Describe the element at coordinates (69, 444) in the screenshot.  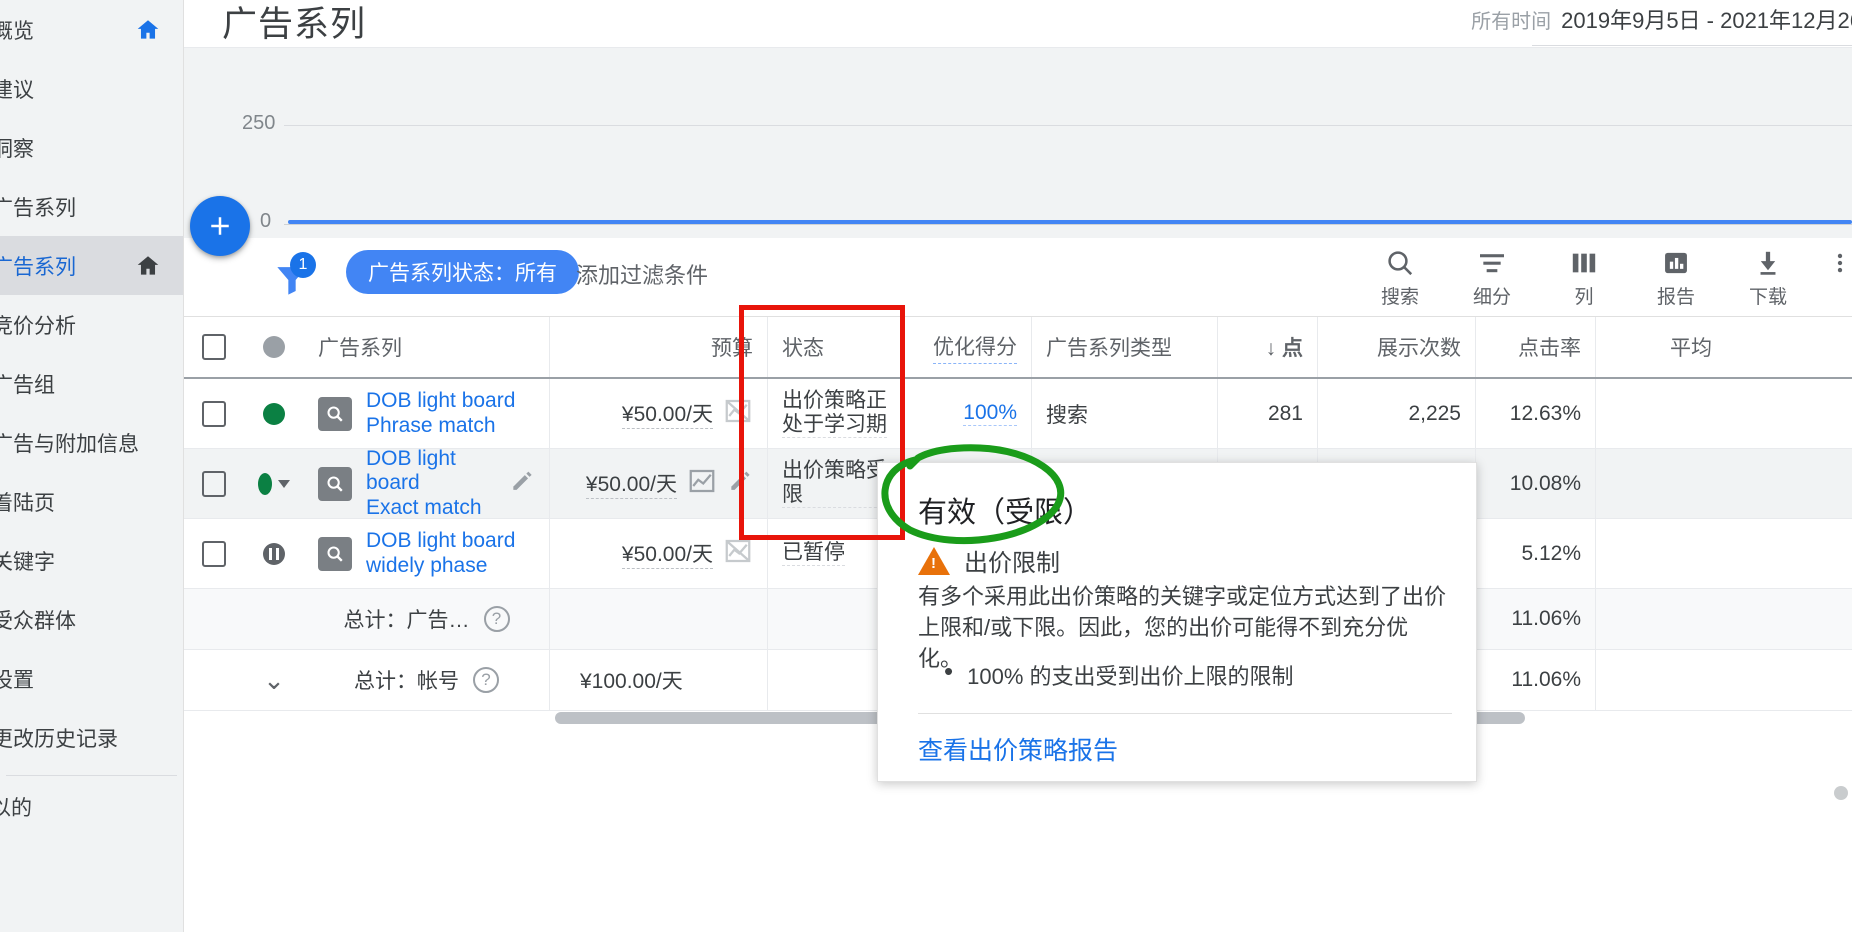
I see `sidebar-item-label: 广告与附加信息` at that location.